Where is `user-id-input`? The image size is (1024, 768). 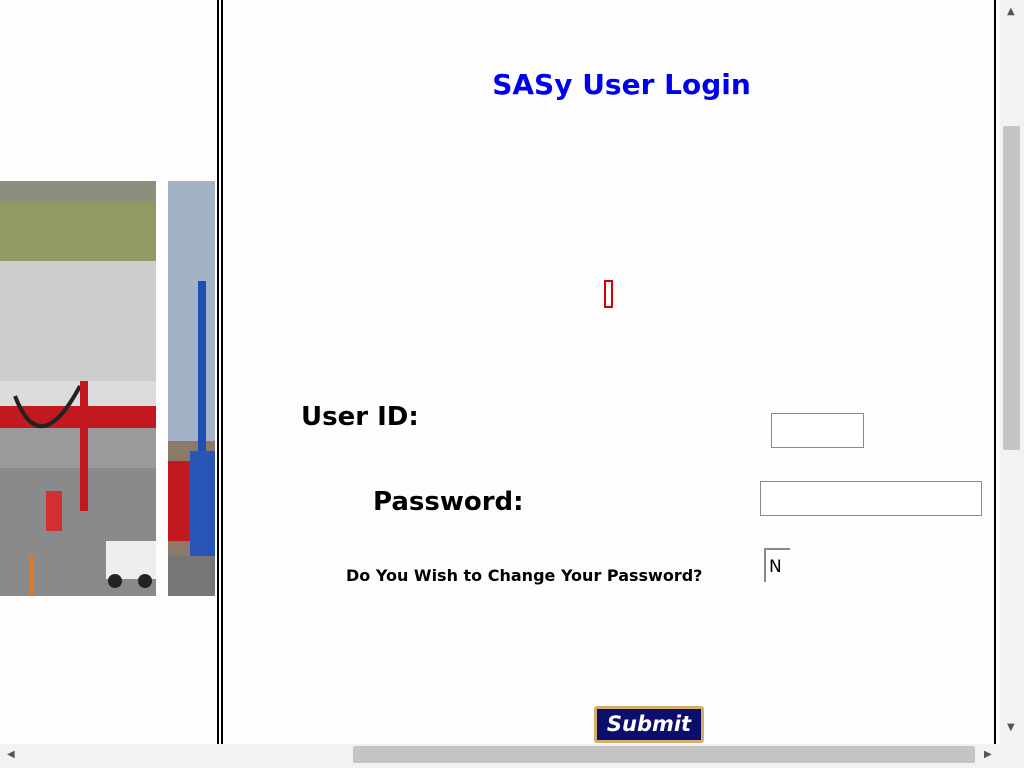
user-id-input is located at coordinates (817, 430).